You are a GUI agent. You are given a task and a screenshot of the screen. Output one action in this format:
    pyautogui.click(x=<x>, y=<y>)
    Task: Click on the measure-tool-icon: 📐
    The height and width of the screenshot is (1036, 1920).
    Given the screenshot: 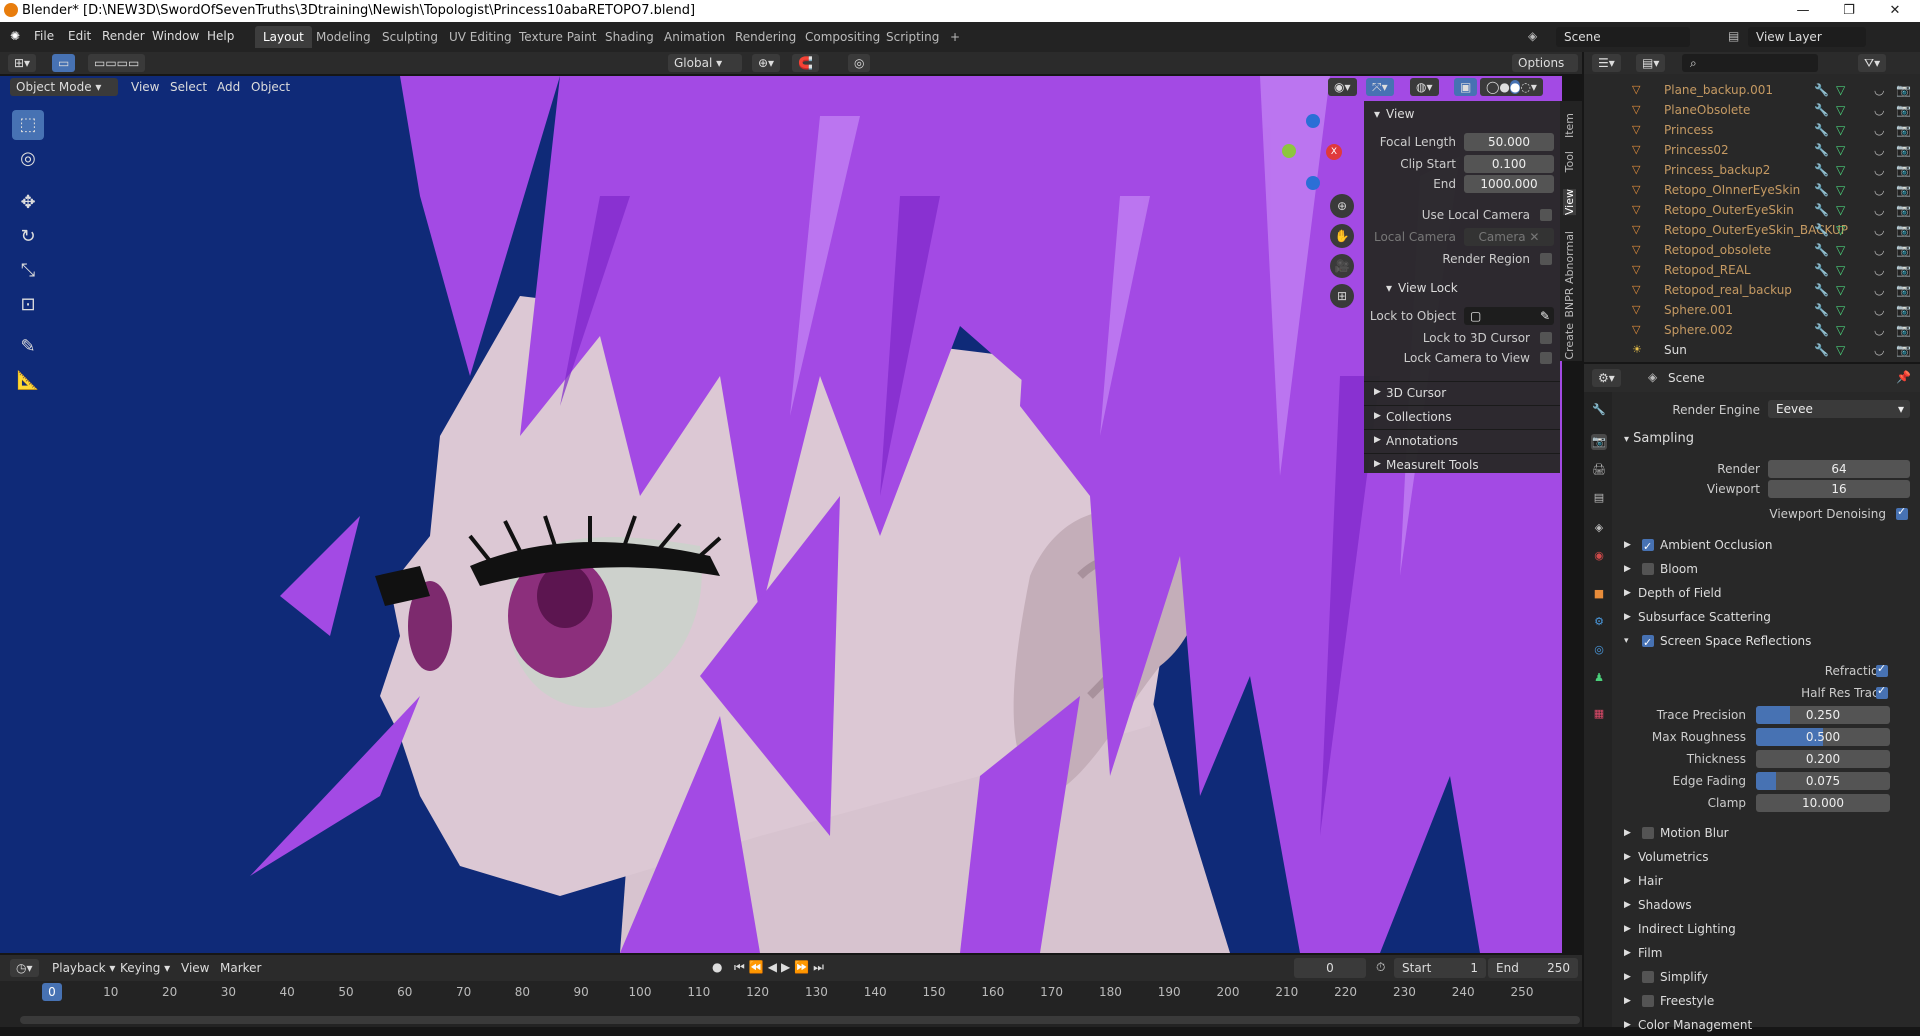 What is the action you would take?
    pyautogui.click(x=28, y=381)
    